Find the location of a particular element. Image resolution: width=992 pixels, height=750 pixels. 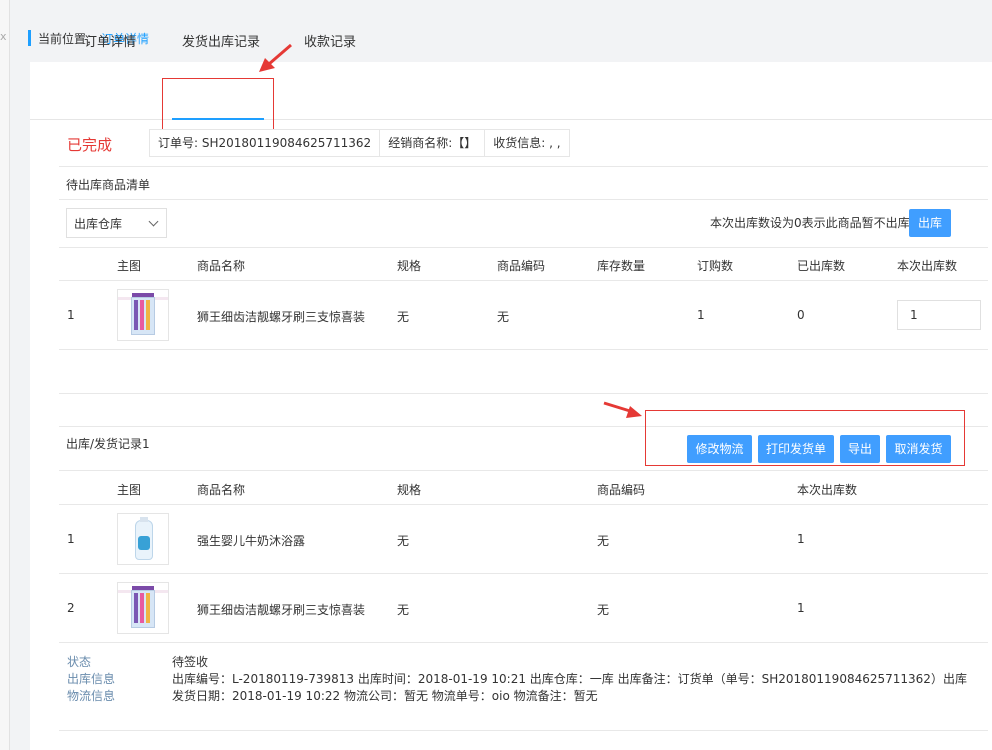

meta-label-logistics: 物流信息 is located at coordinates (91, 696).